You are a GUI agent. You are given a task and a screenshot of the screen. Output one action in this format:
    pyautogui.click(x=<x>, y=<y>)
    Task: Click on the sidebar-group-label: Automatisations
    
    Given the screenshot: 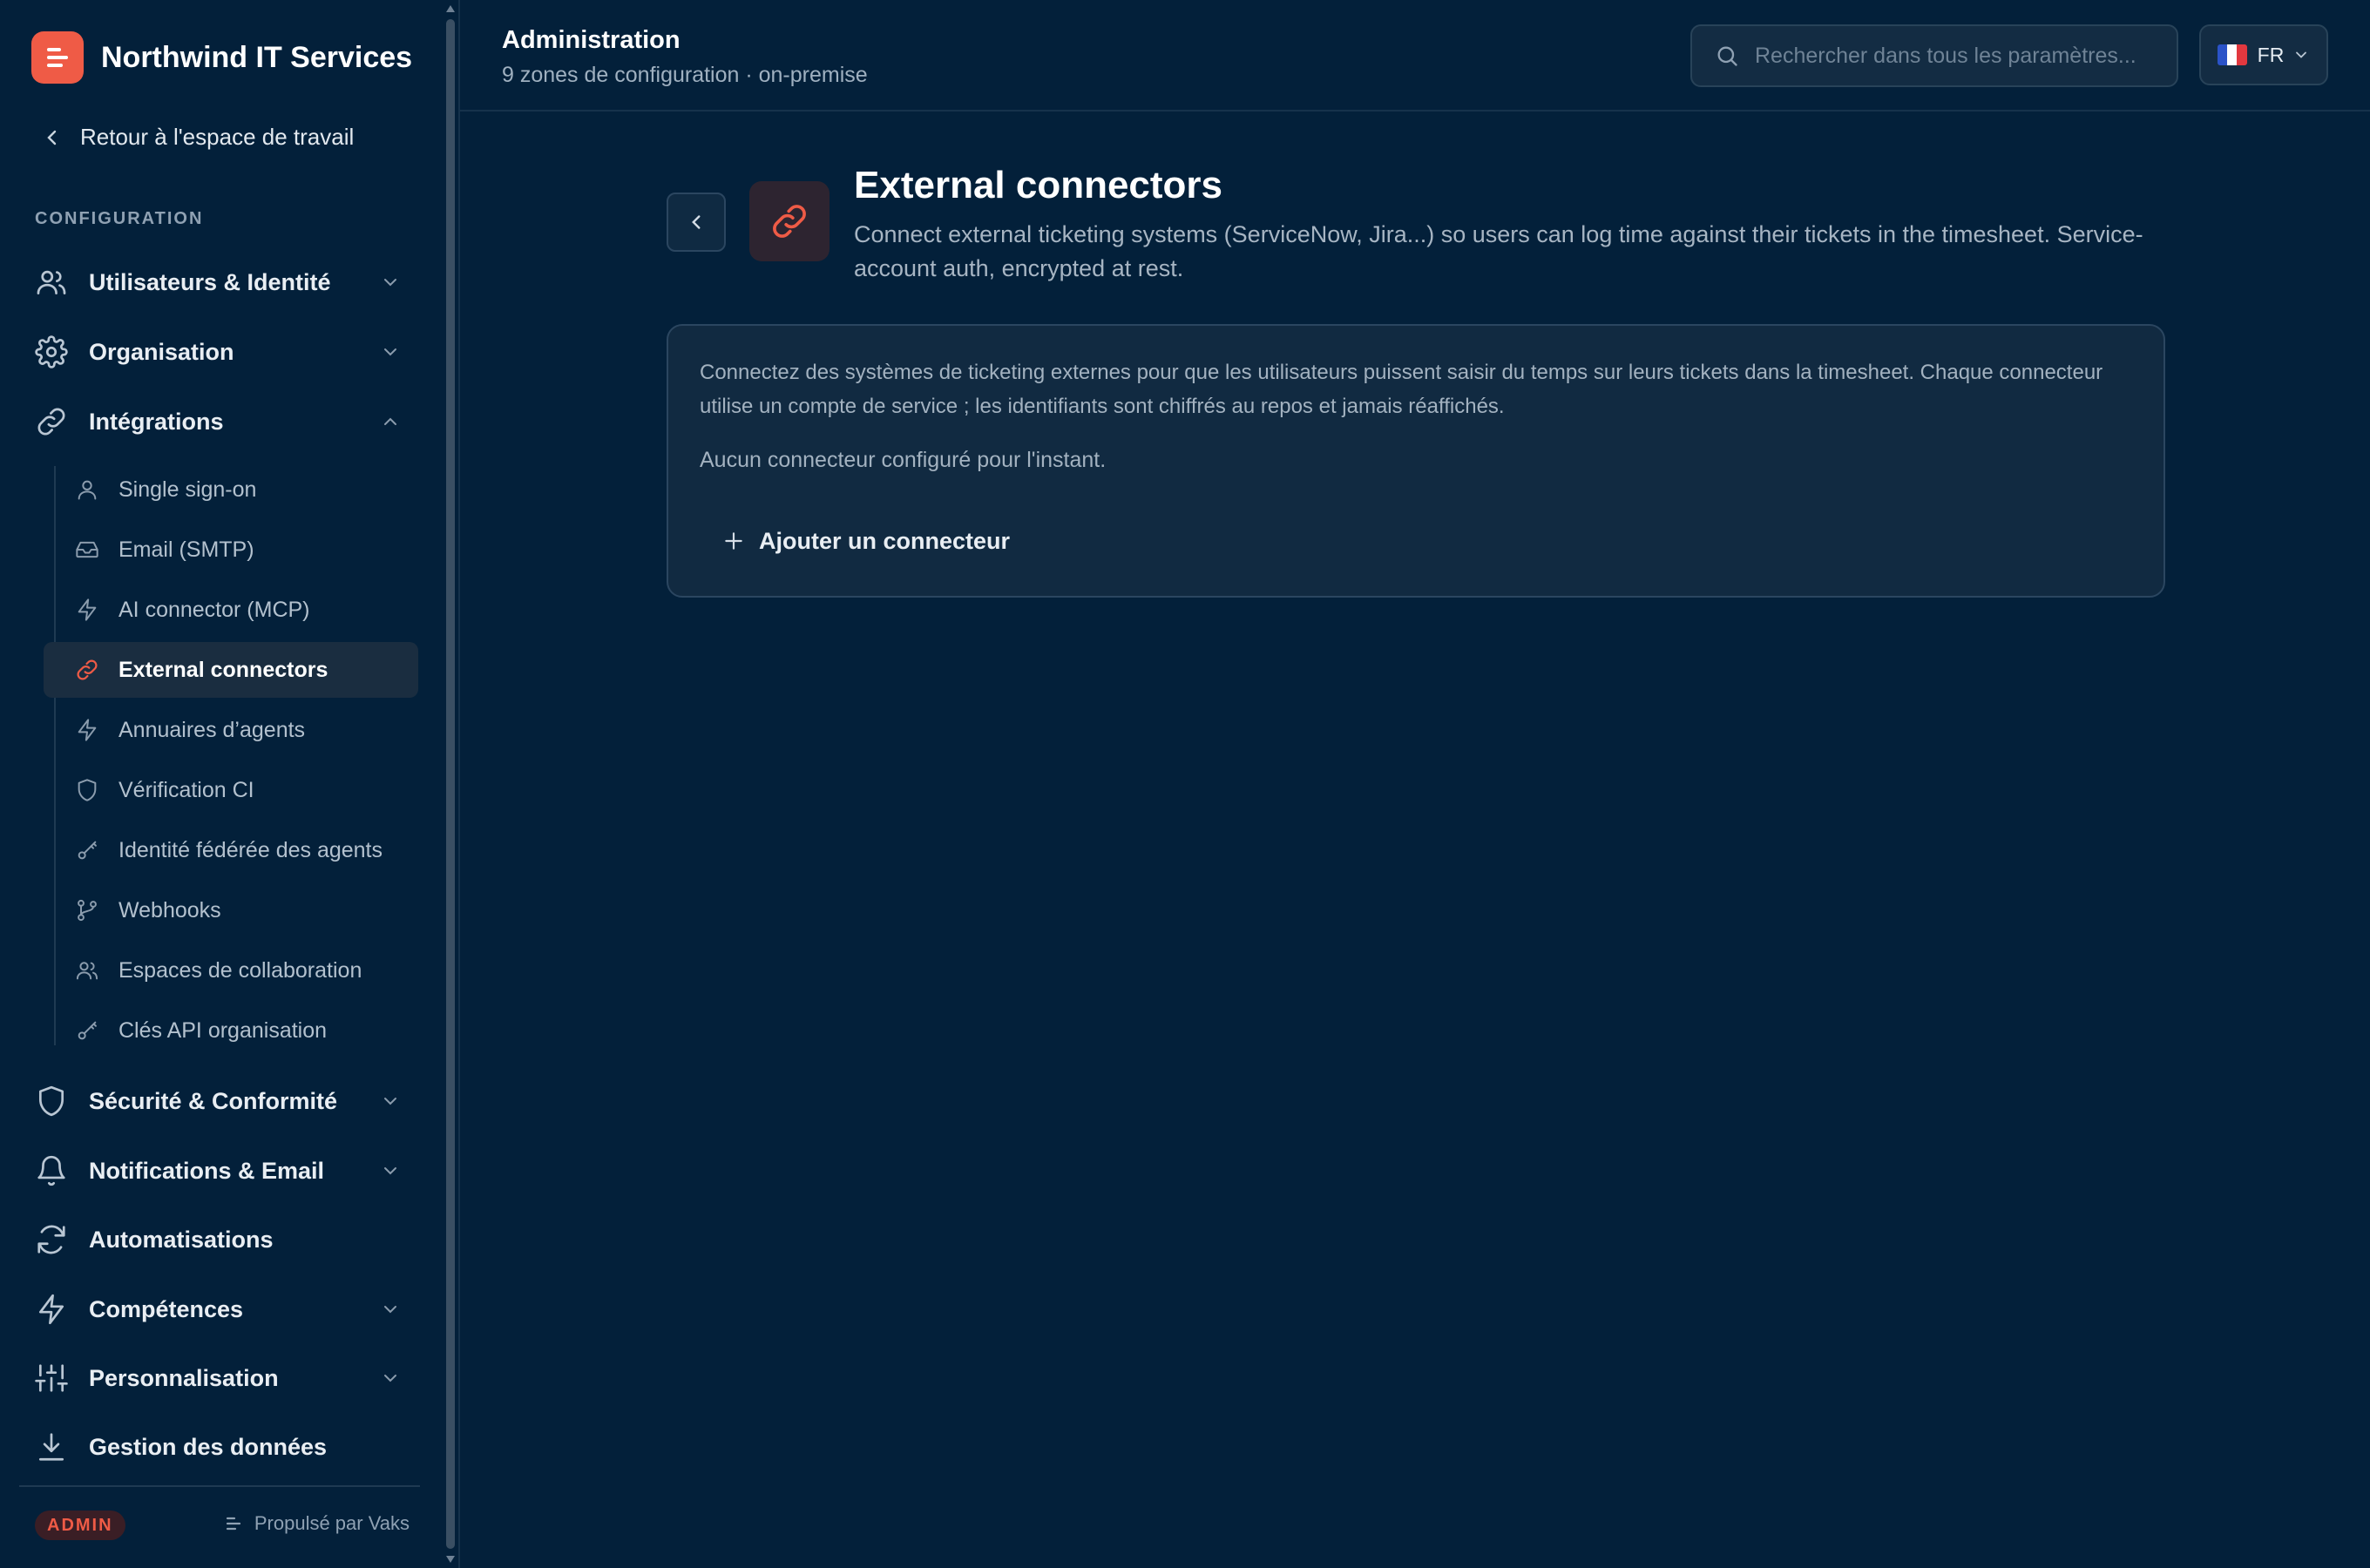 What is the action you would take?
    pyautogui.click(x=181, y=1240)
    